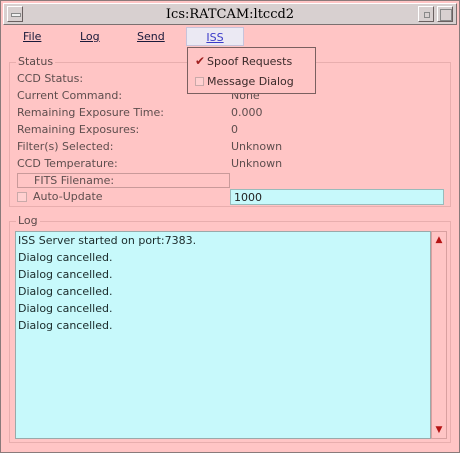 The height and width of the screenshot is (453, 460). I want to click on scroll-up-arrow-icon: ▲, so click(439, 240).